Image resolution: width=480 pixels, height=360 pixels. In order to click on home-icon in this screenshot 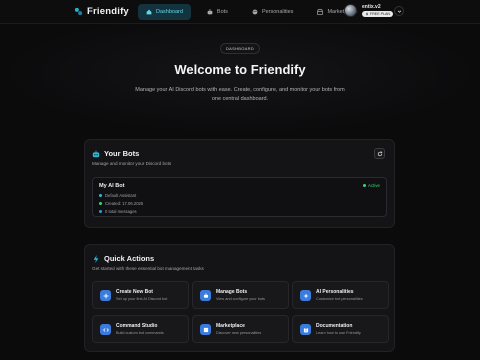, I will do `click(149, 12)`.